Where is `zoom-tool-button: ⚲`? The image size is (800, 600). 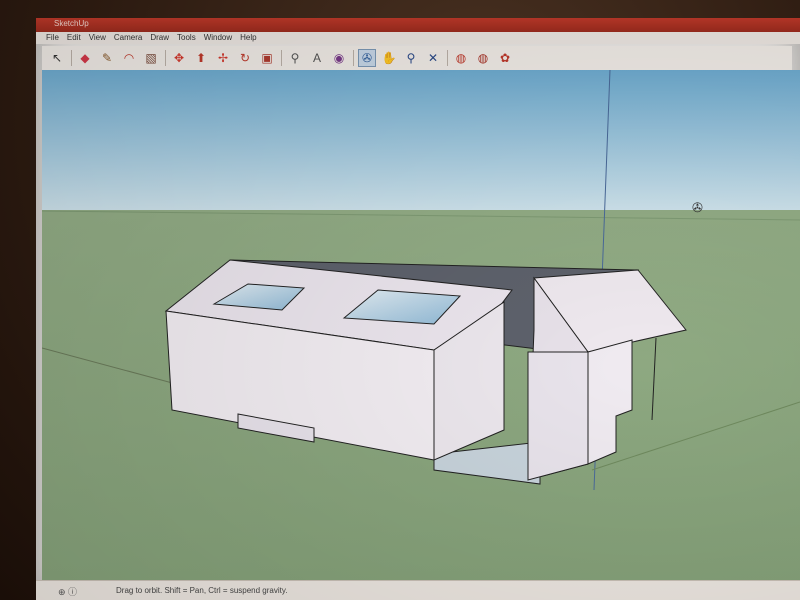 zoom-tool-button: ⚲ is located at coordinates (411, 58).